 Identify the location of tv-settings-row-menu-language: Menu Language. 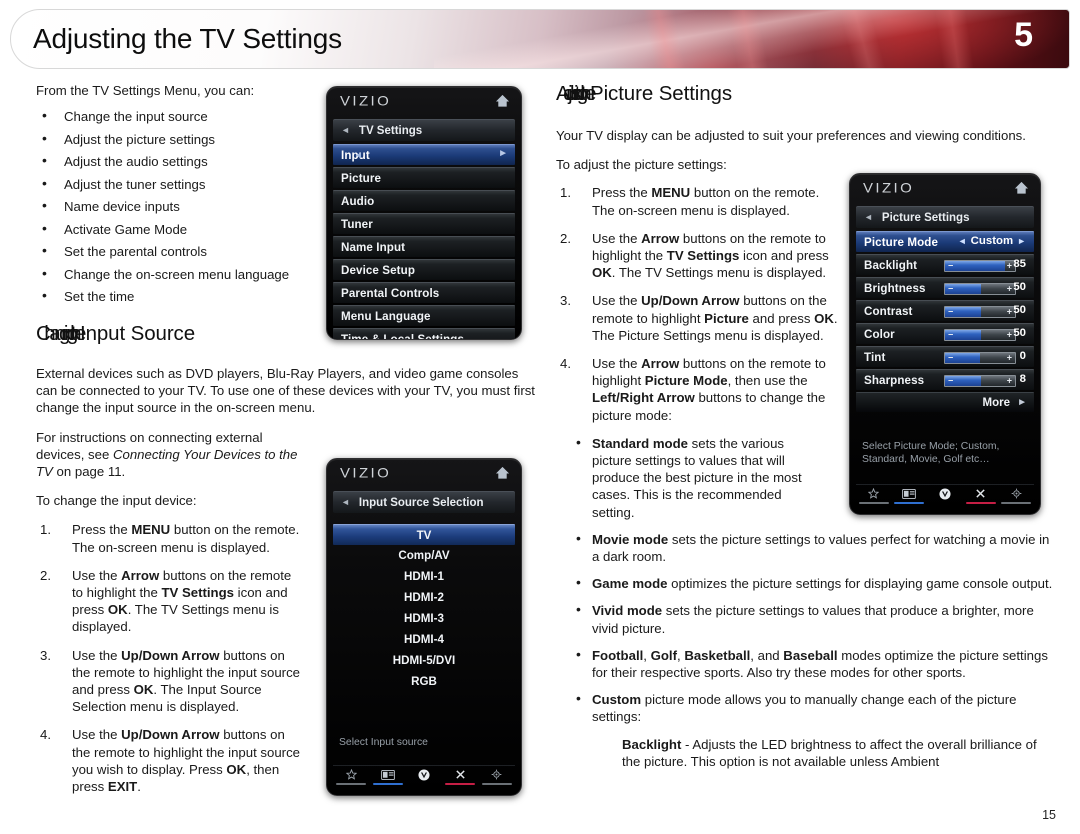
(424, 315).